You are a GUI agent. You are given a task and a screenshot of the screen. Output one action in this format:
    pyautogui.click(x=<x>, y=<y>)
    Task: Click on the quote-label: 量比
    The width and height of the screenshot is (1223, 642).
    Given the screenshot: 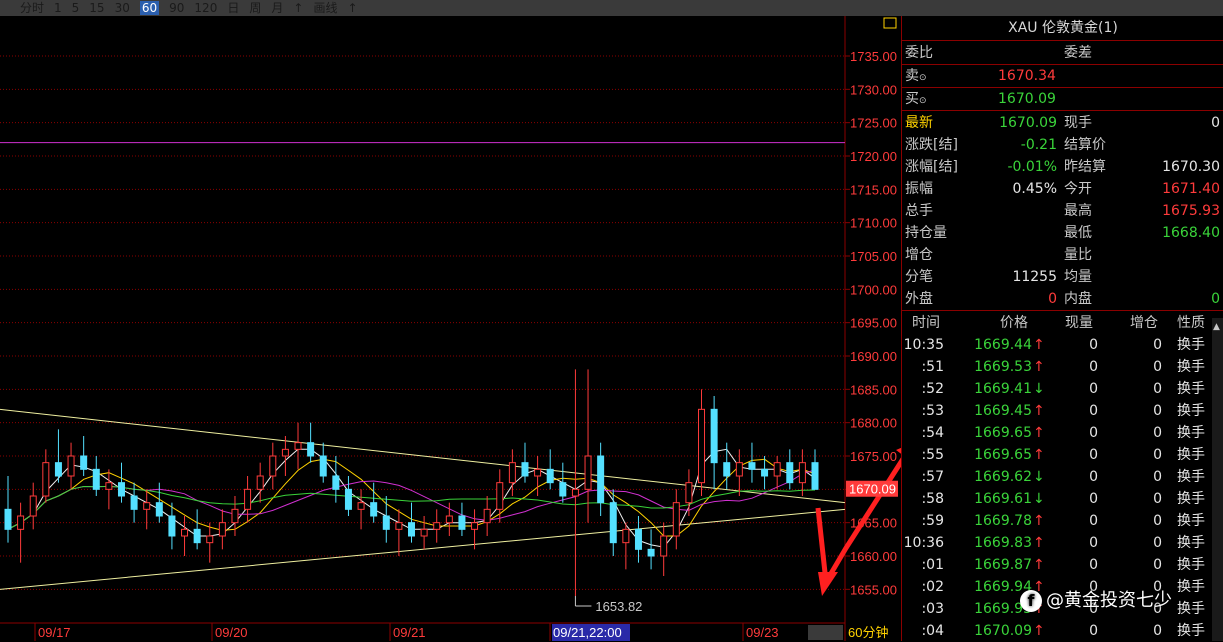 What is the action you would take?
    pyautogui.click(x=1078, y=255)
    